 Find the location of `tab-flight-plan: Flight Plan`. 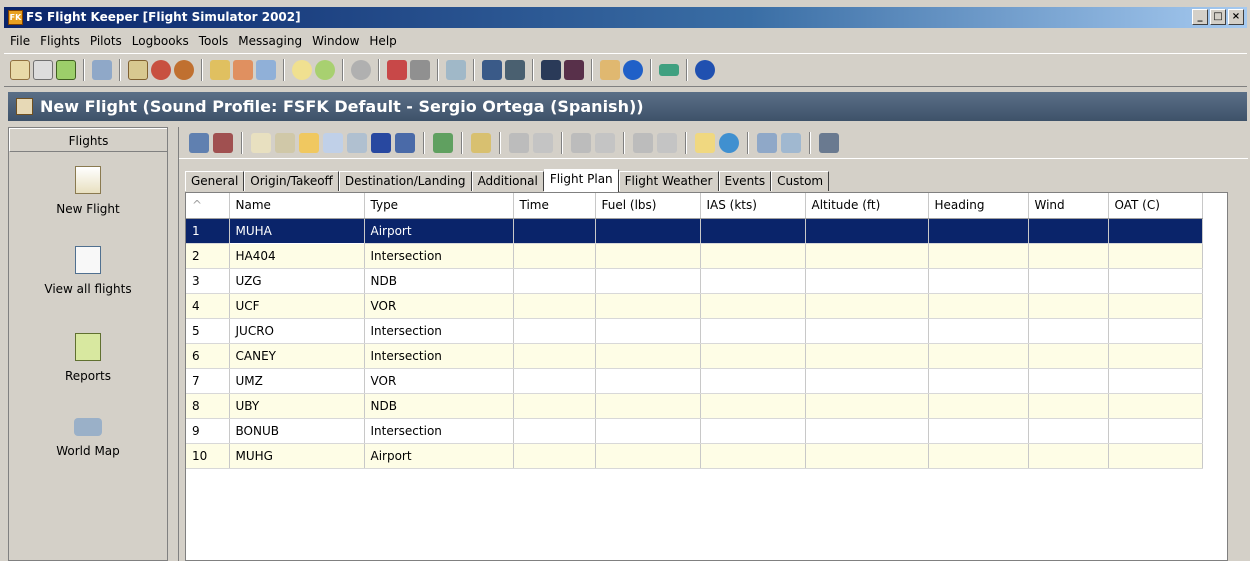

tab-flight-plan: Flight Plan is located at coordinates (581, 180).